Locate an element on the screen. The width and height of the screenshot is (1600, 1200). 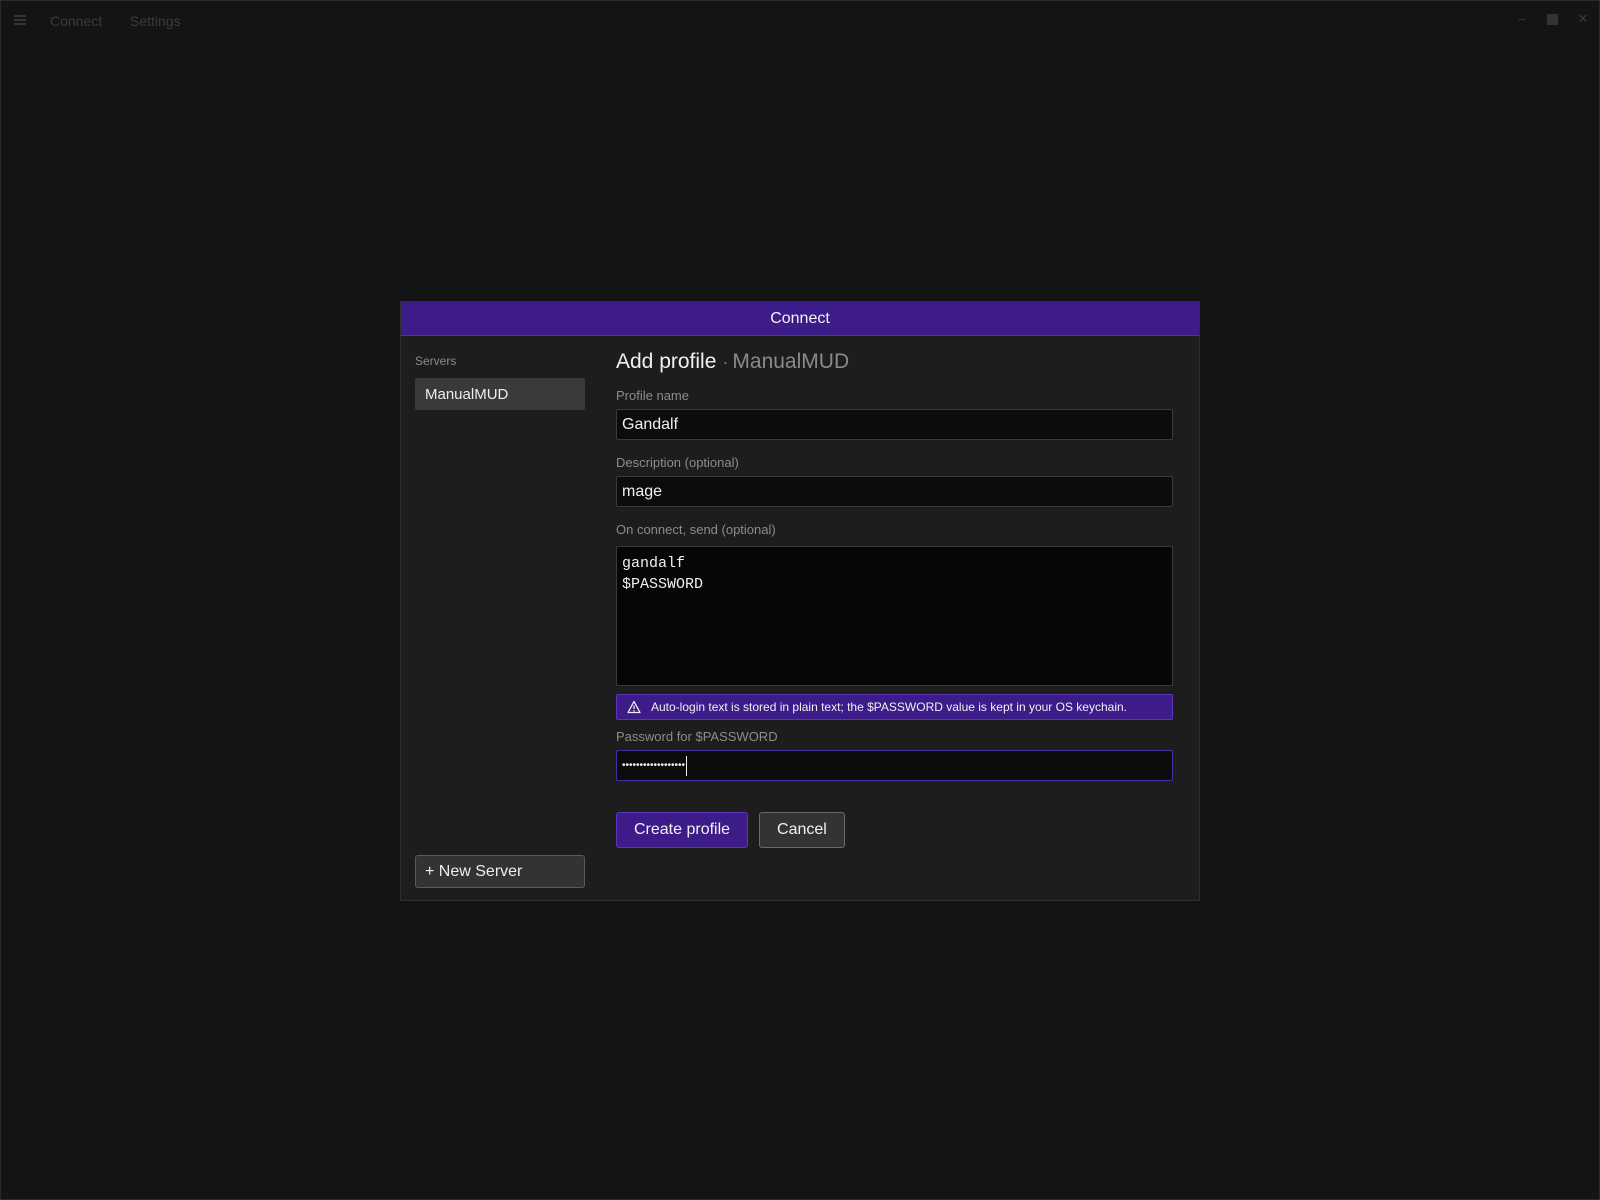
title-bar: Connect Settings – ✕ is located at coordinates (800, 21).